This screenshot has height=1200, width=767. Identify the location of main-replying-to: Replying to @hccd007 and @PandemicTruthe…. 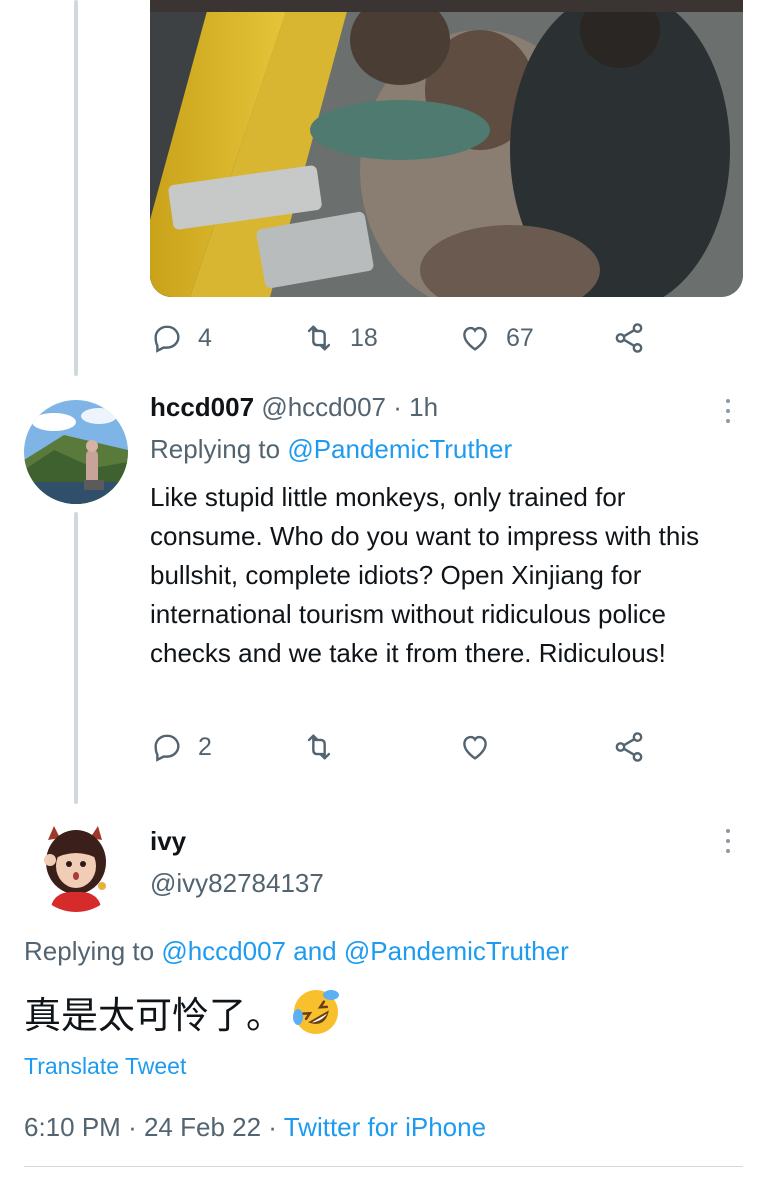
(296, 951).